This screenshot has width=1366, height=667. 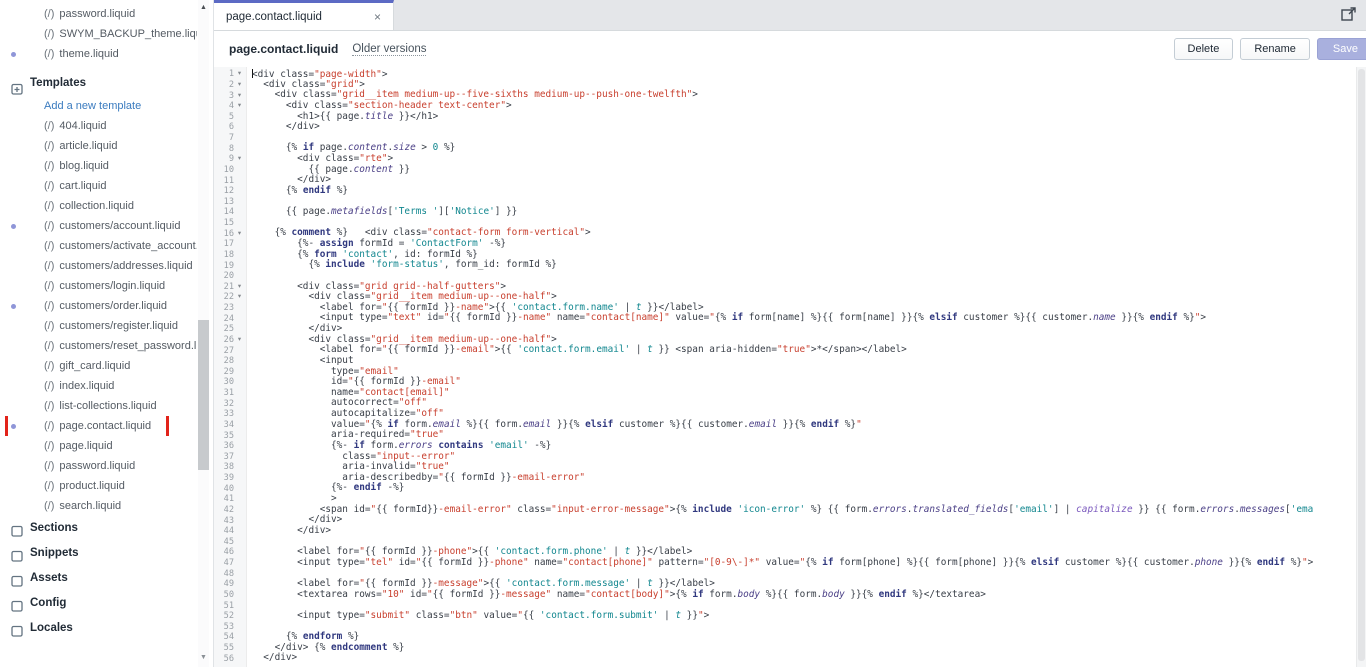 What do you see at coordinates (228, 594) in the screenshot?
I see `line-number: 50` at bounding box center [228, 594].